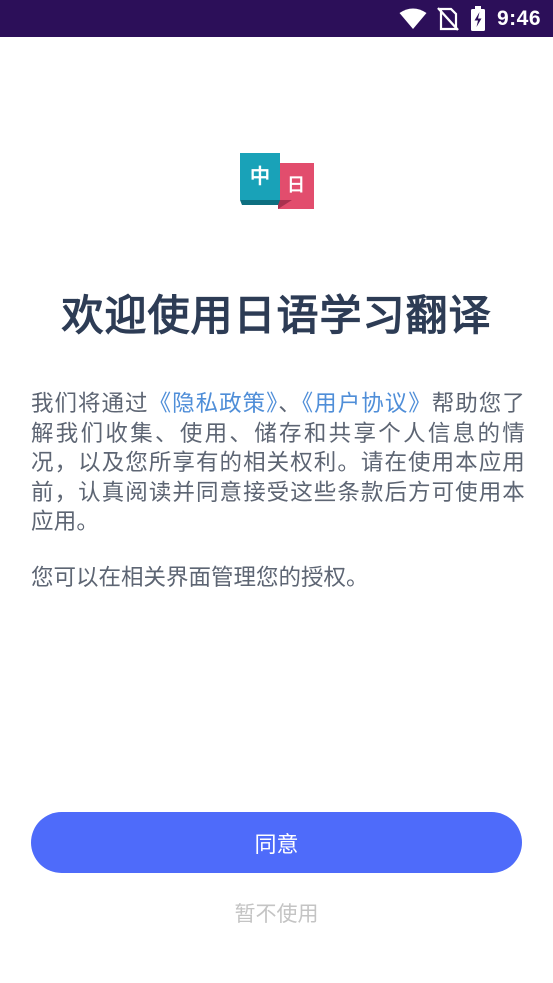  I want to click on status-time: 9:46, so click(518, 18).